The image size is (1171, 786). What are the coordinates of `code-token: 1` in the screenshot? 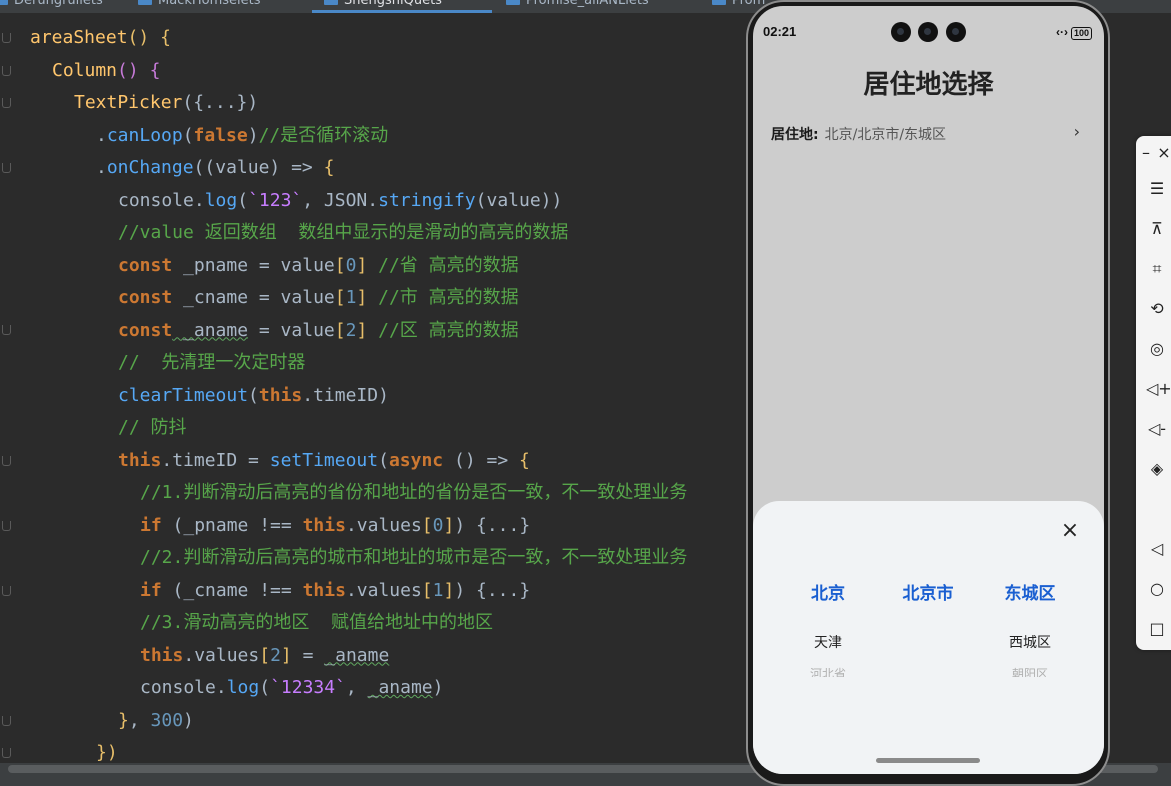 It's located at (438, 590).